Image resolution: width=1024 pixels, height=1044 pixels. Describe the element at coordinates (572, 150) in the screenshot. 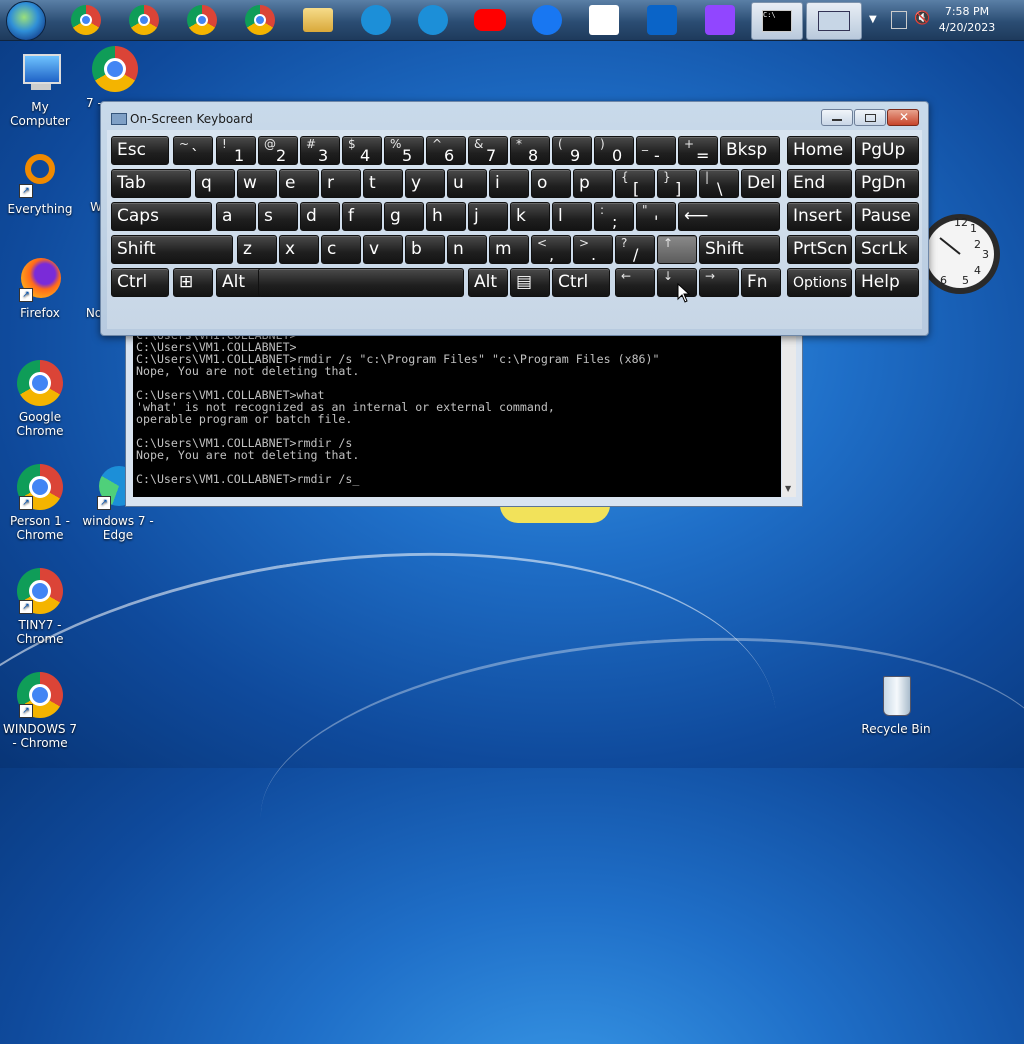

I see `key-9: (9` at that location.